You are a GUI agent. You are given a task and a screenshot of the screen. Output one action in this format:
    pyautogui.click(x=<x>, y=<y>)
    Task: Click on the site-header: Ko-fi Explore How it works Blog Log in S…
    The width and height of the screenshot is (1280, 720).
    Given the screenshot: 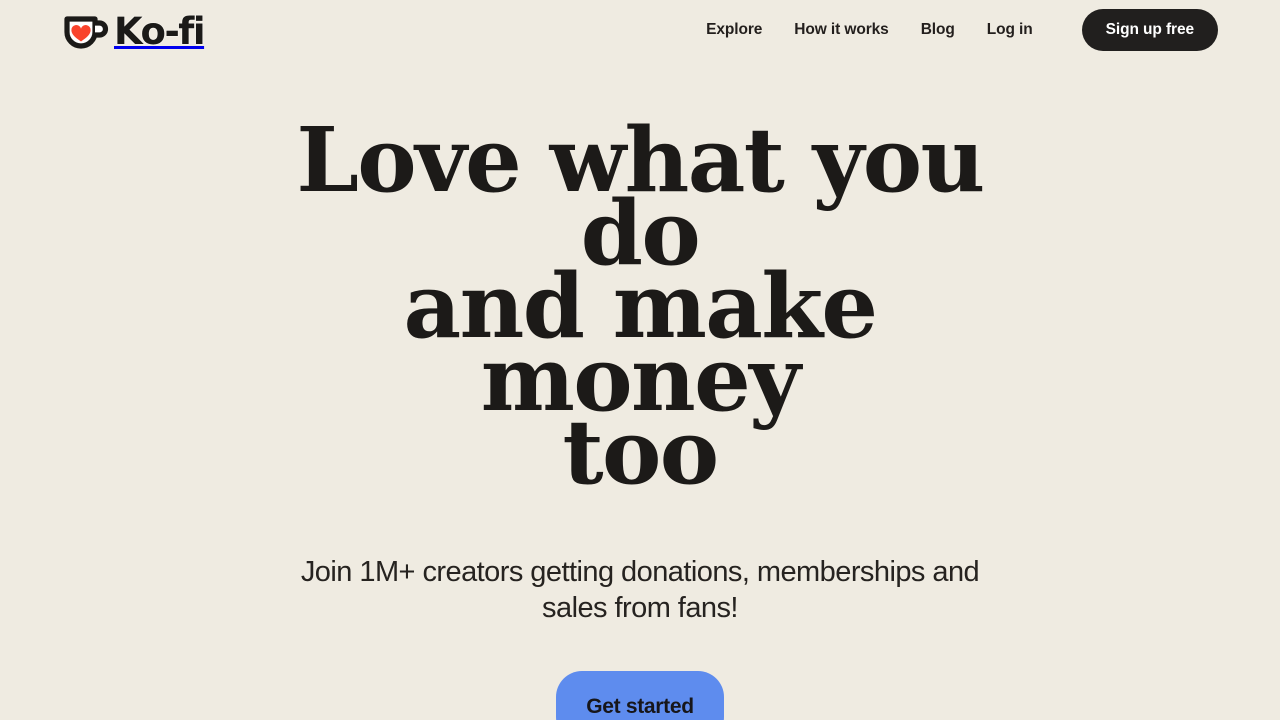 What is the action you would take?
    pyautogui.click(x=640, y=30)
    